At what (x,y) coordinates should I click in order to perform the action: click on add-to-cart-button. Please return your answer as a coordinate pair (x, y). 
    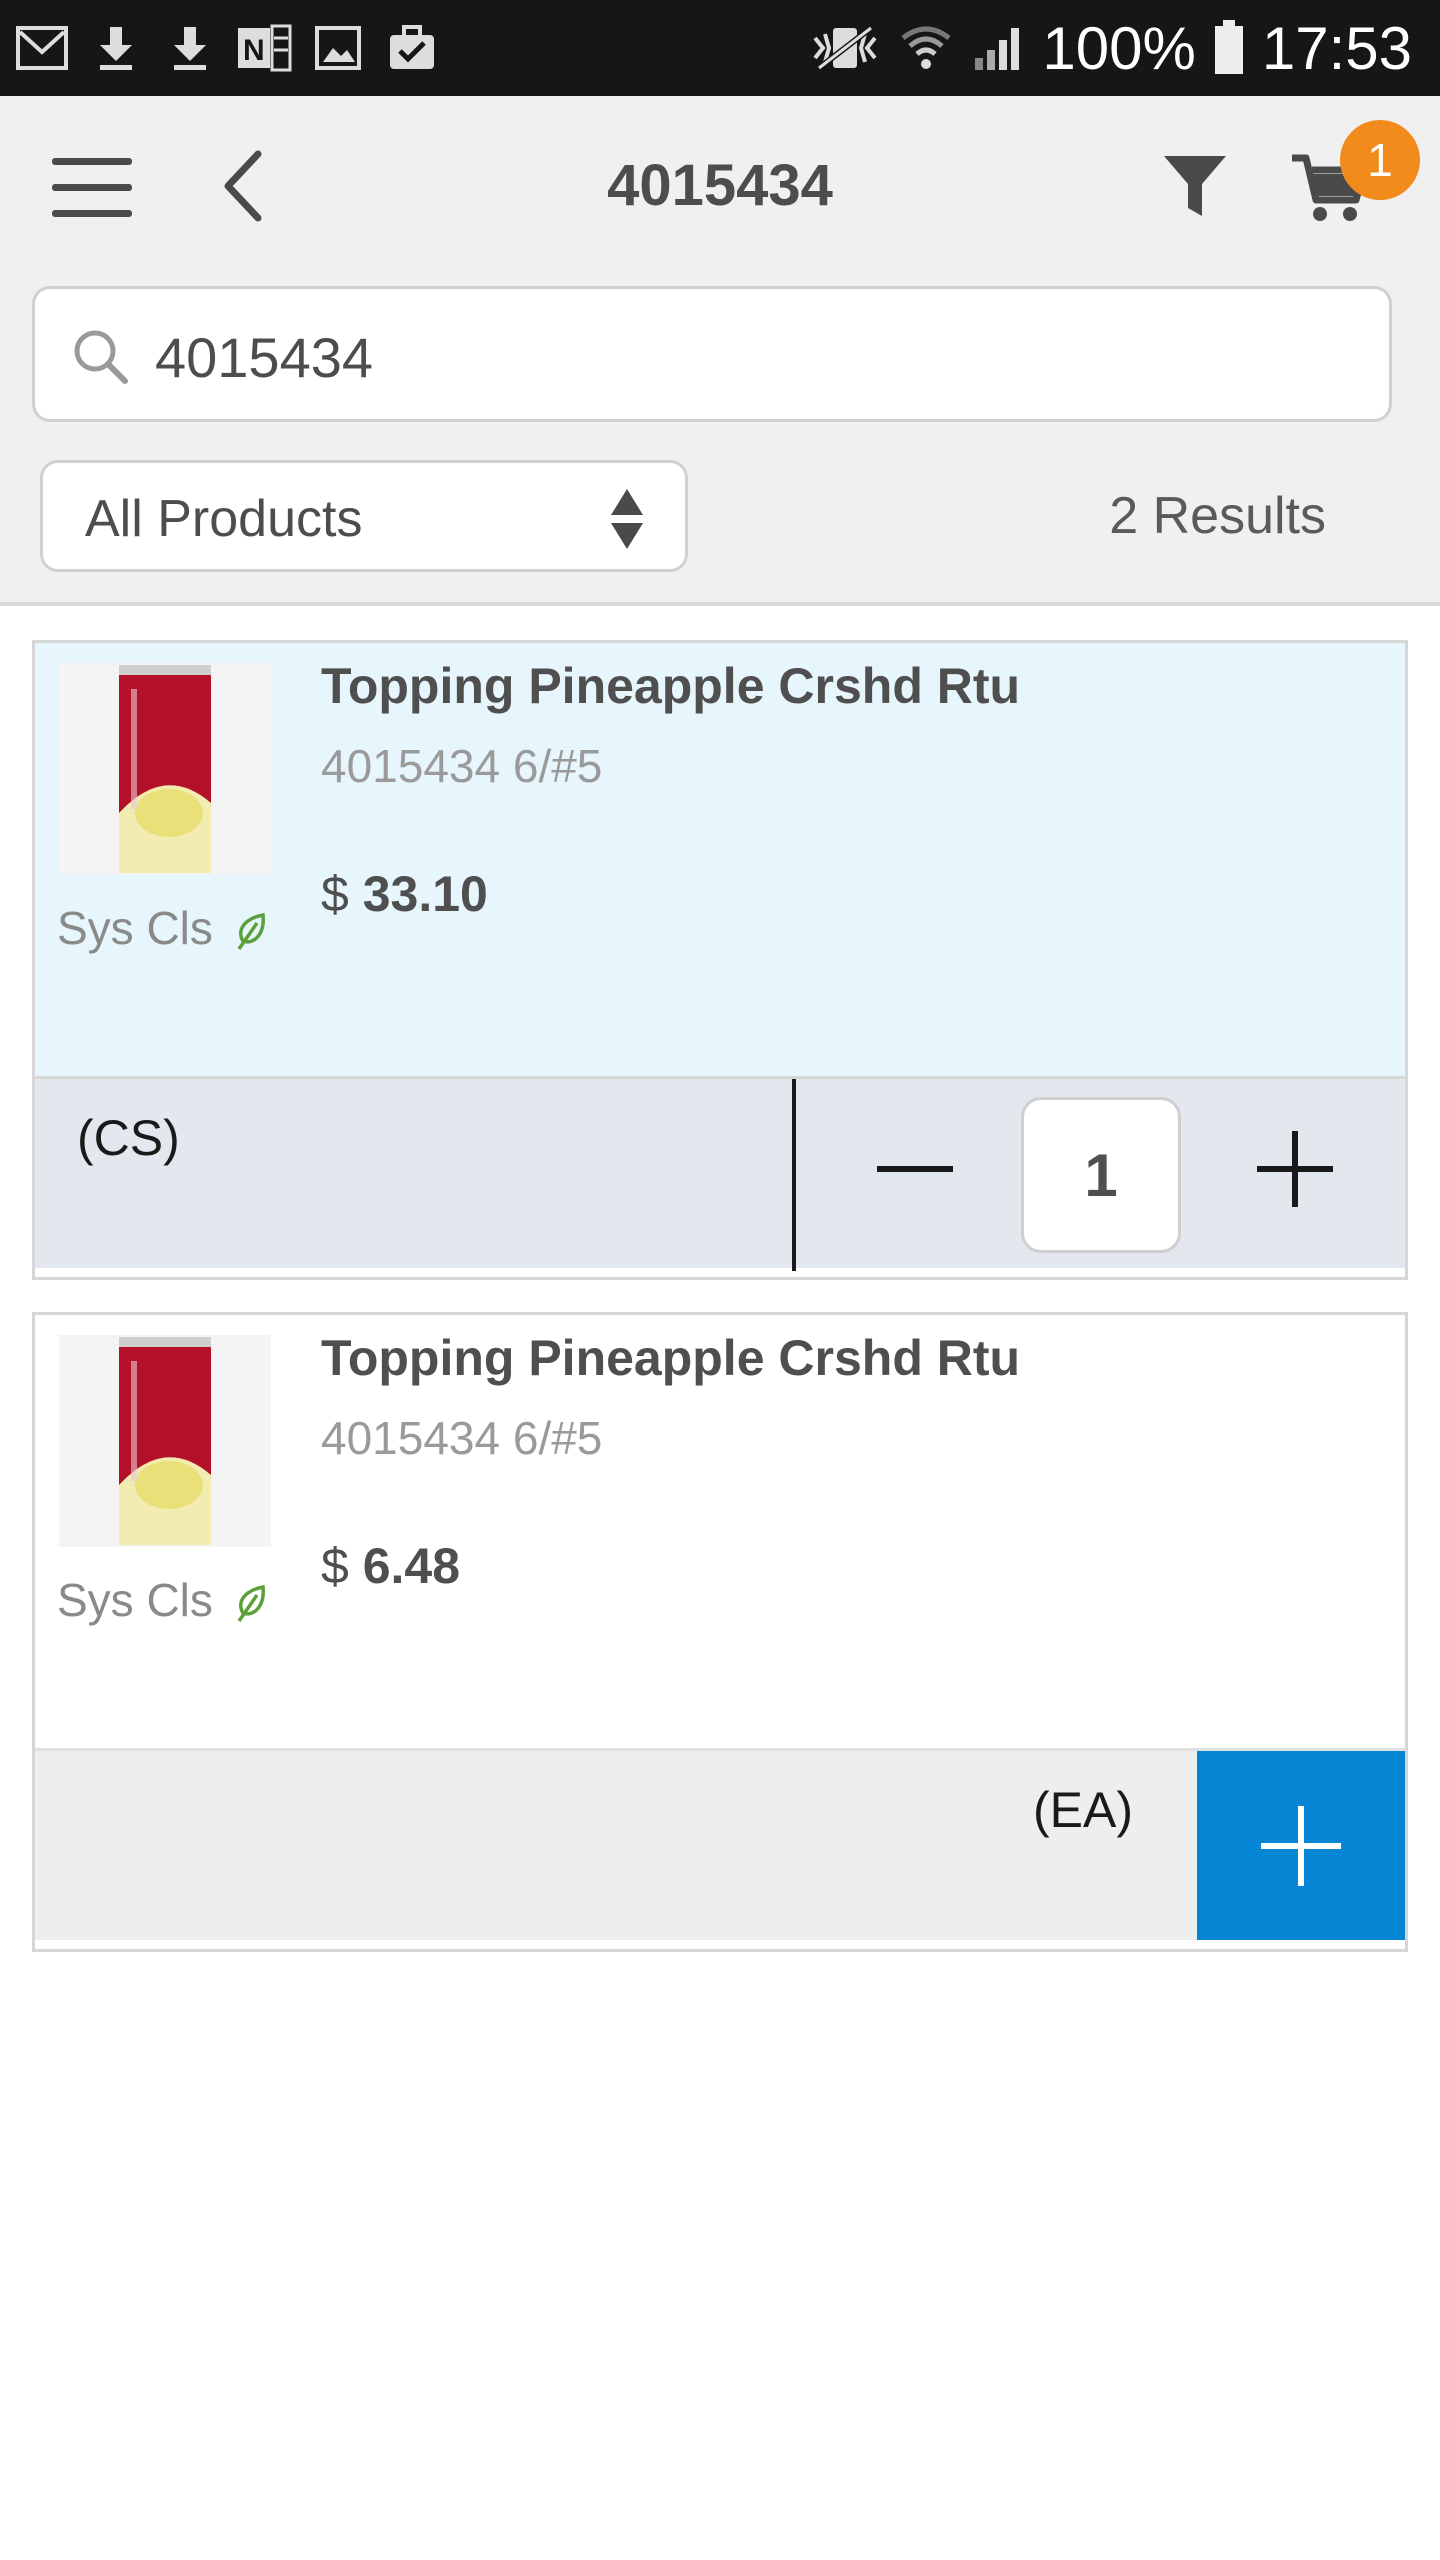
    Looking at the image, I should click on (1301, 1845).